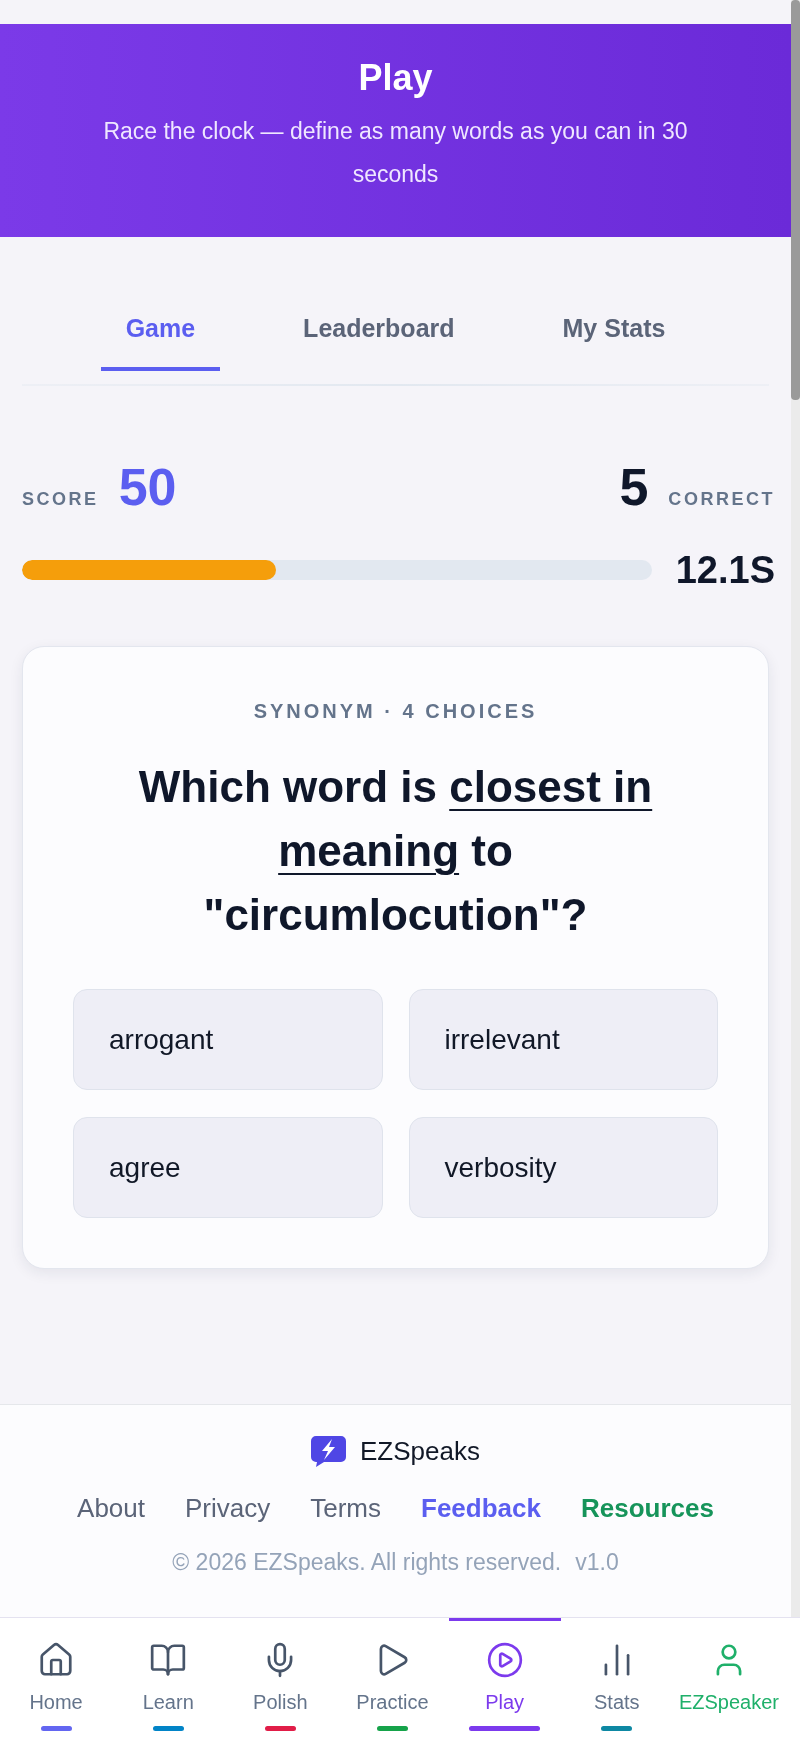 The width and height of the screenshot is (800, 1744). Describe the element at coordinates (328, 1451) in the screenshot. I see `logo-icon` at that location.